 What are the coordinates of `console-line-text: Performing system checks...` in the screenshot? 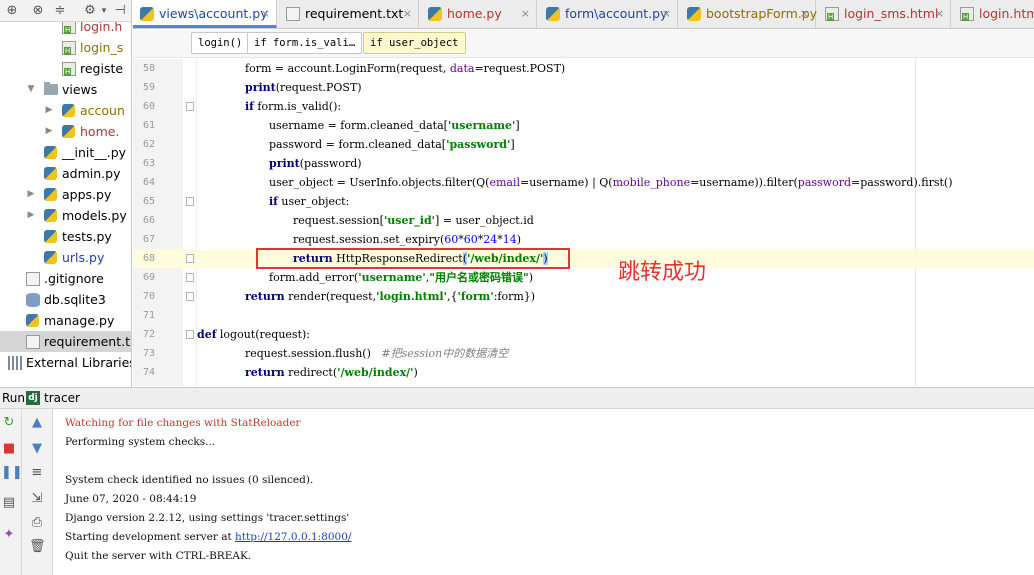 It's located at (140, 442).